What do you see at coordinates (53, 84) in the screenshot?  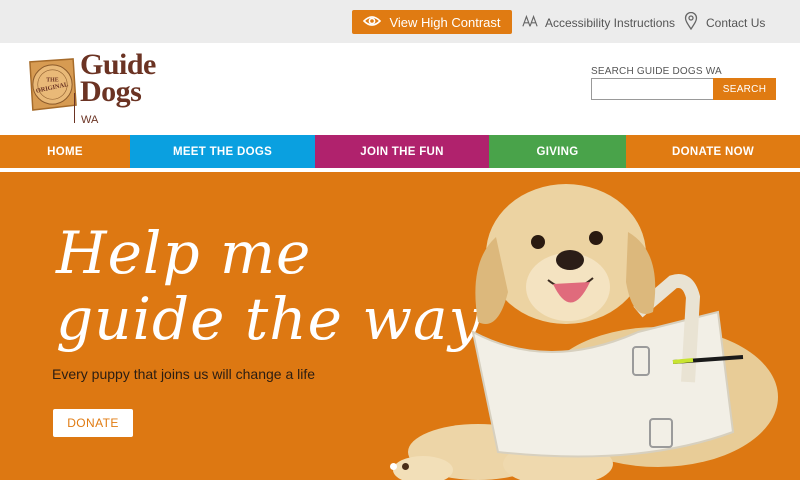 I see `original-seal-icon: THE ORIGINAL` at bounding box center [53, 84].